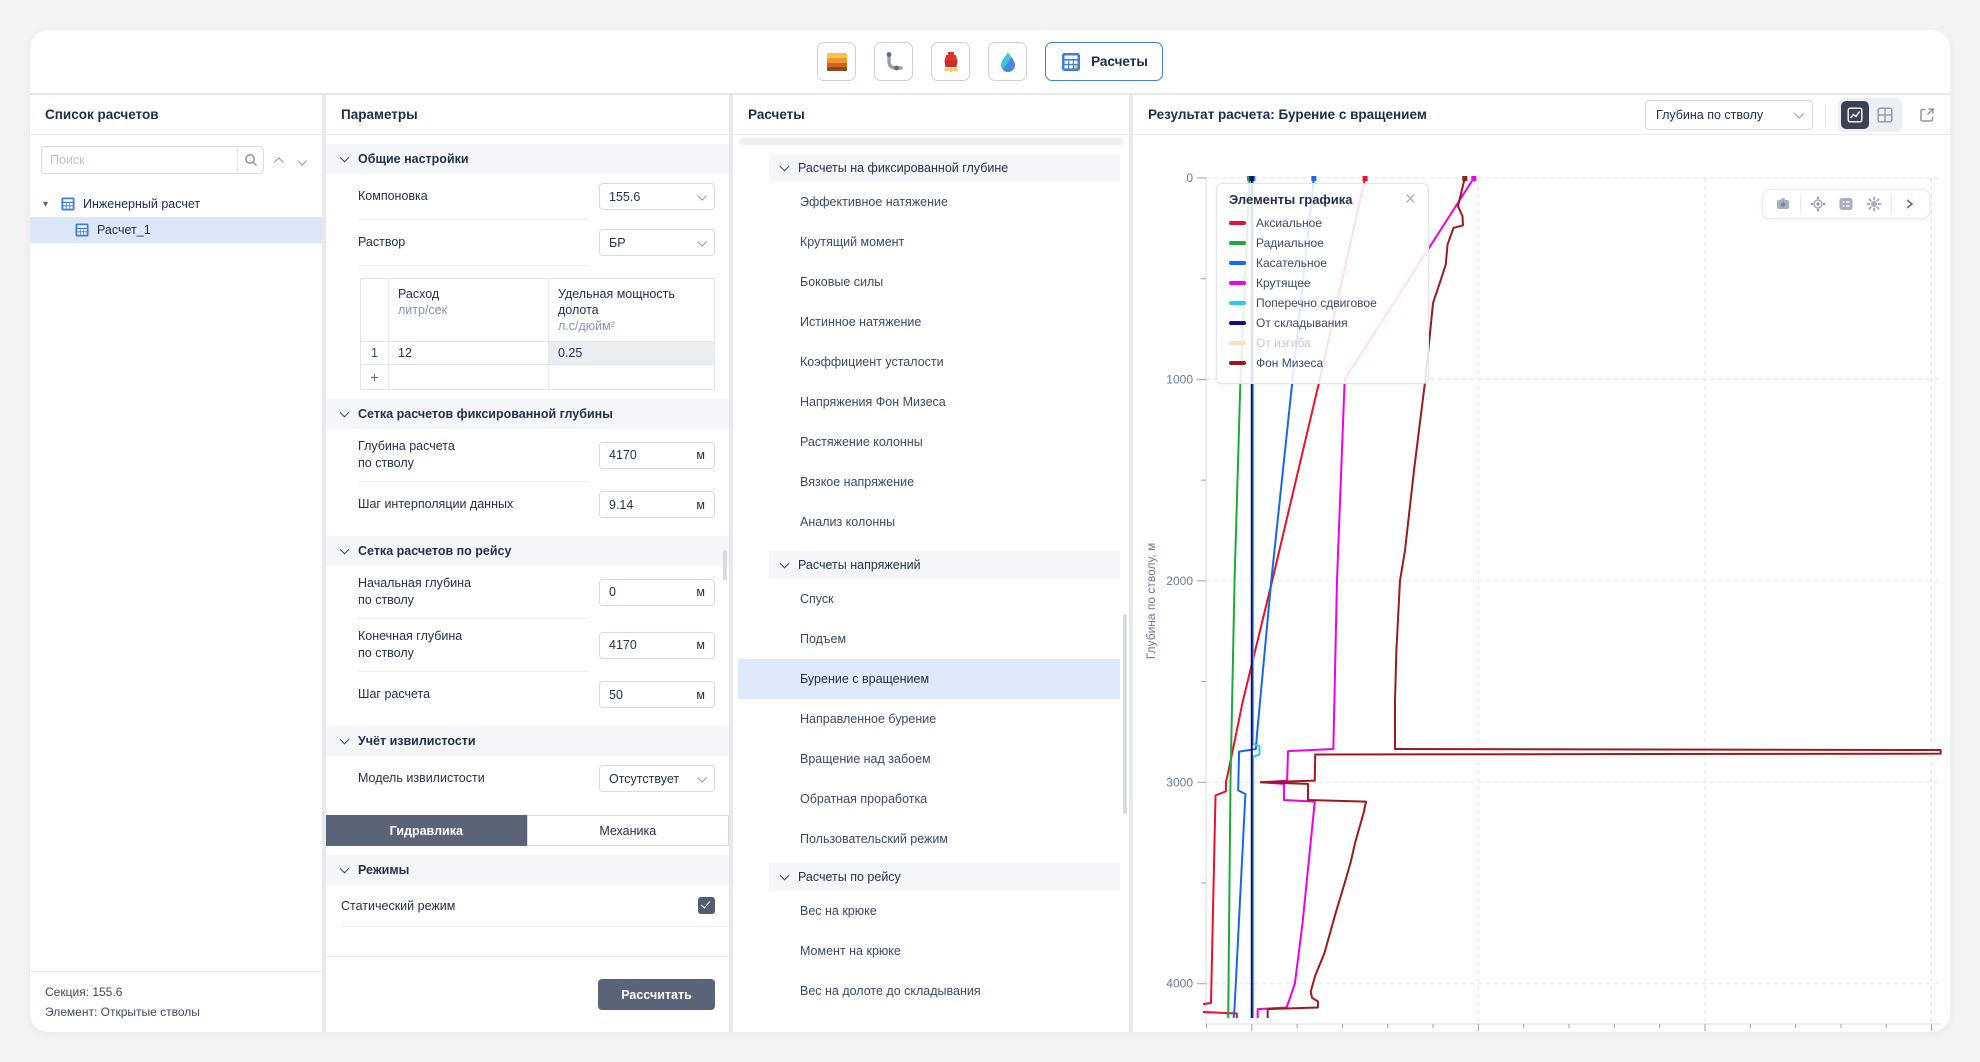  I want to click on legend-item: Касательное, so click(1322, 263).